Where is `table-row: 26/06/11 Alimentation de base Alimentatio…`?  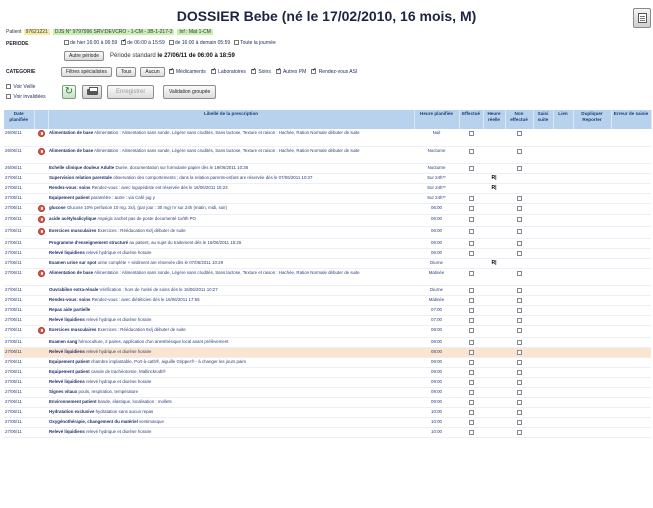 table-row: 26/06/11 Alimentation de base Alimentatio… is located at coordinates (327, 155).